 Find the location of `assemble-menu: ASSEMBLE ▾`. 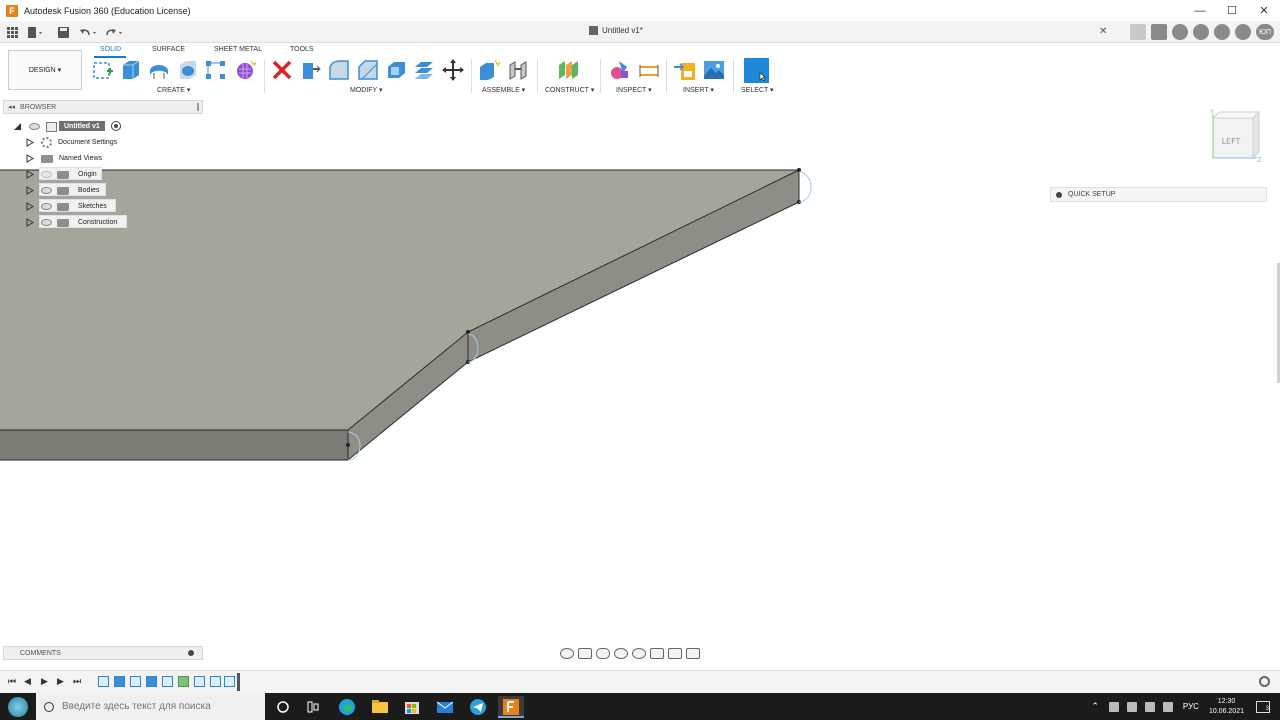

assemble-menu: ASSEMBLE ▾ is located at coordinates (503, 90).